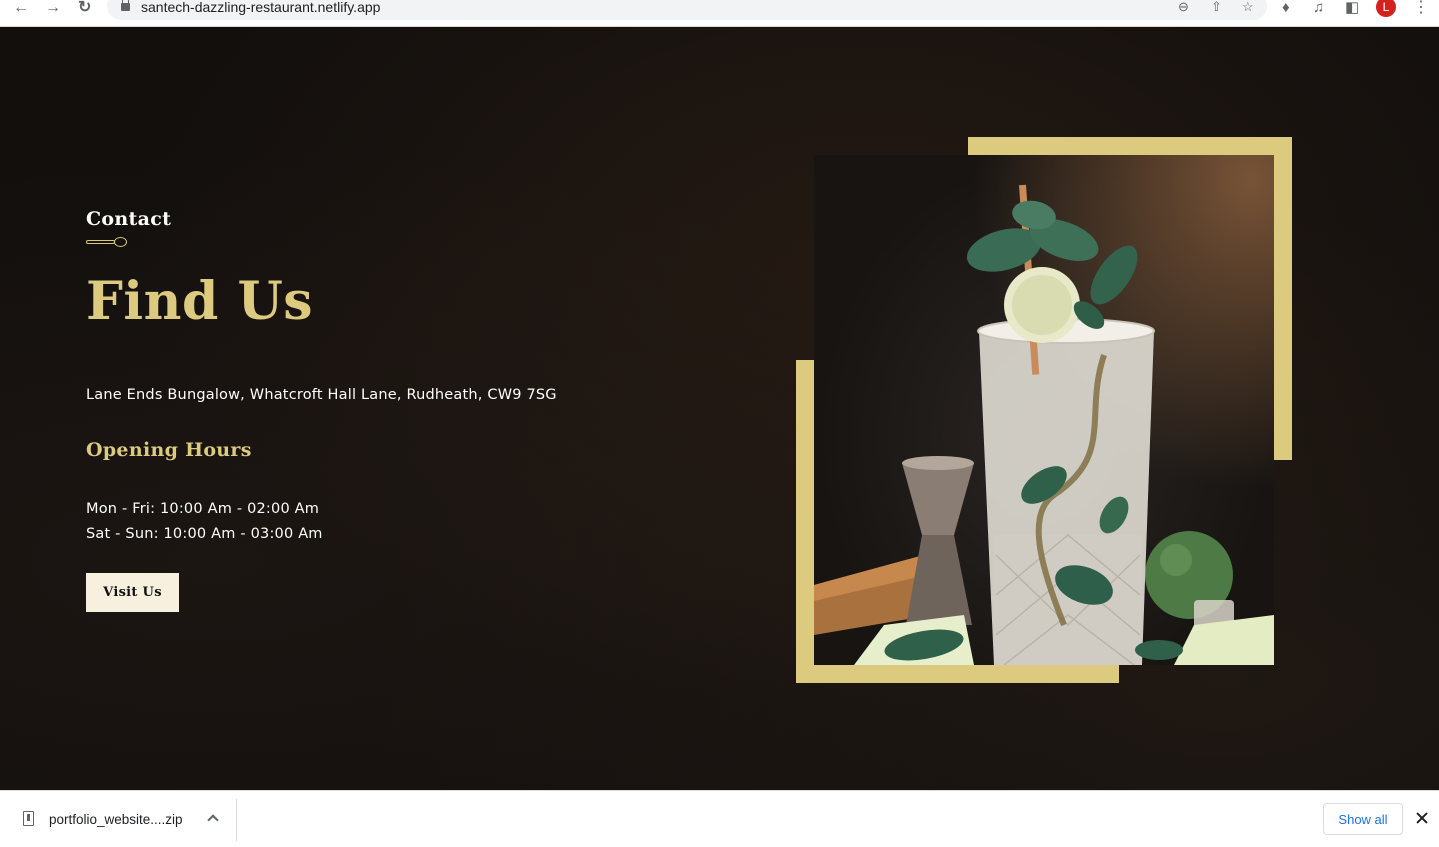 The width and height of the screenshot is (1439, 847). I want to click on side-panel-icon: ◧, so click(1352, 9).